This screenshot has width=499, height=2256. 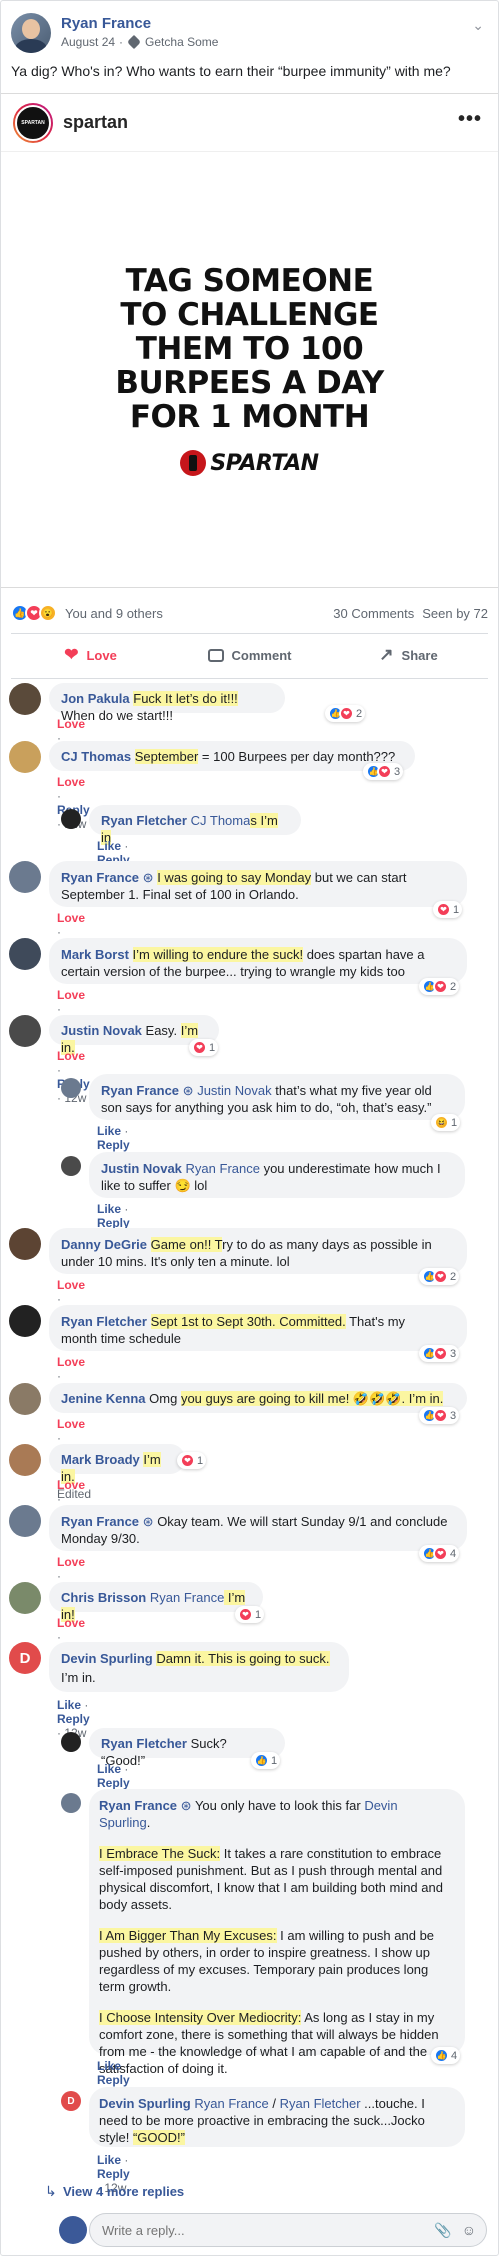 What do you see at coordinates (100, 1459) in the screenshot?
I see `commenter-name: Mark Broady` at bounding box center [100, 1459].